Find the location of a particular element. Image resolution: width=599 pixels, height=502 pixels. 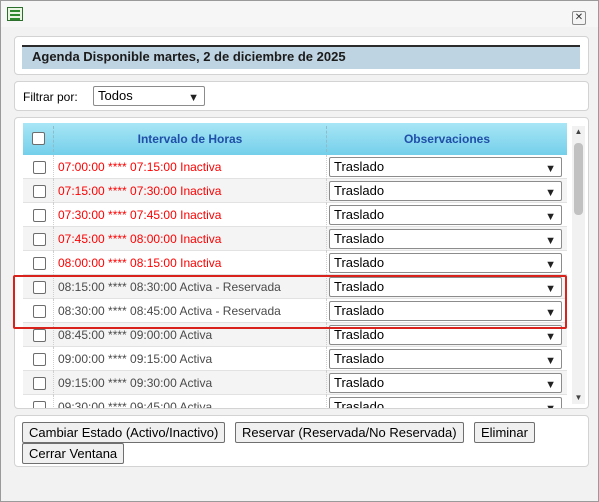

select-all-checkbox is located at coordinates (38, 138).